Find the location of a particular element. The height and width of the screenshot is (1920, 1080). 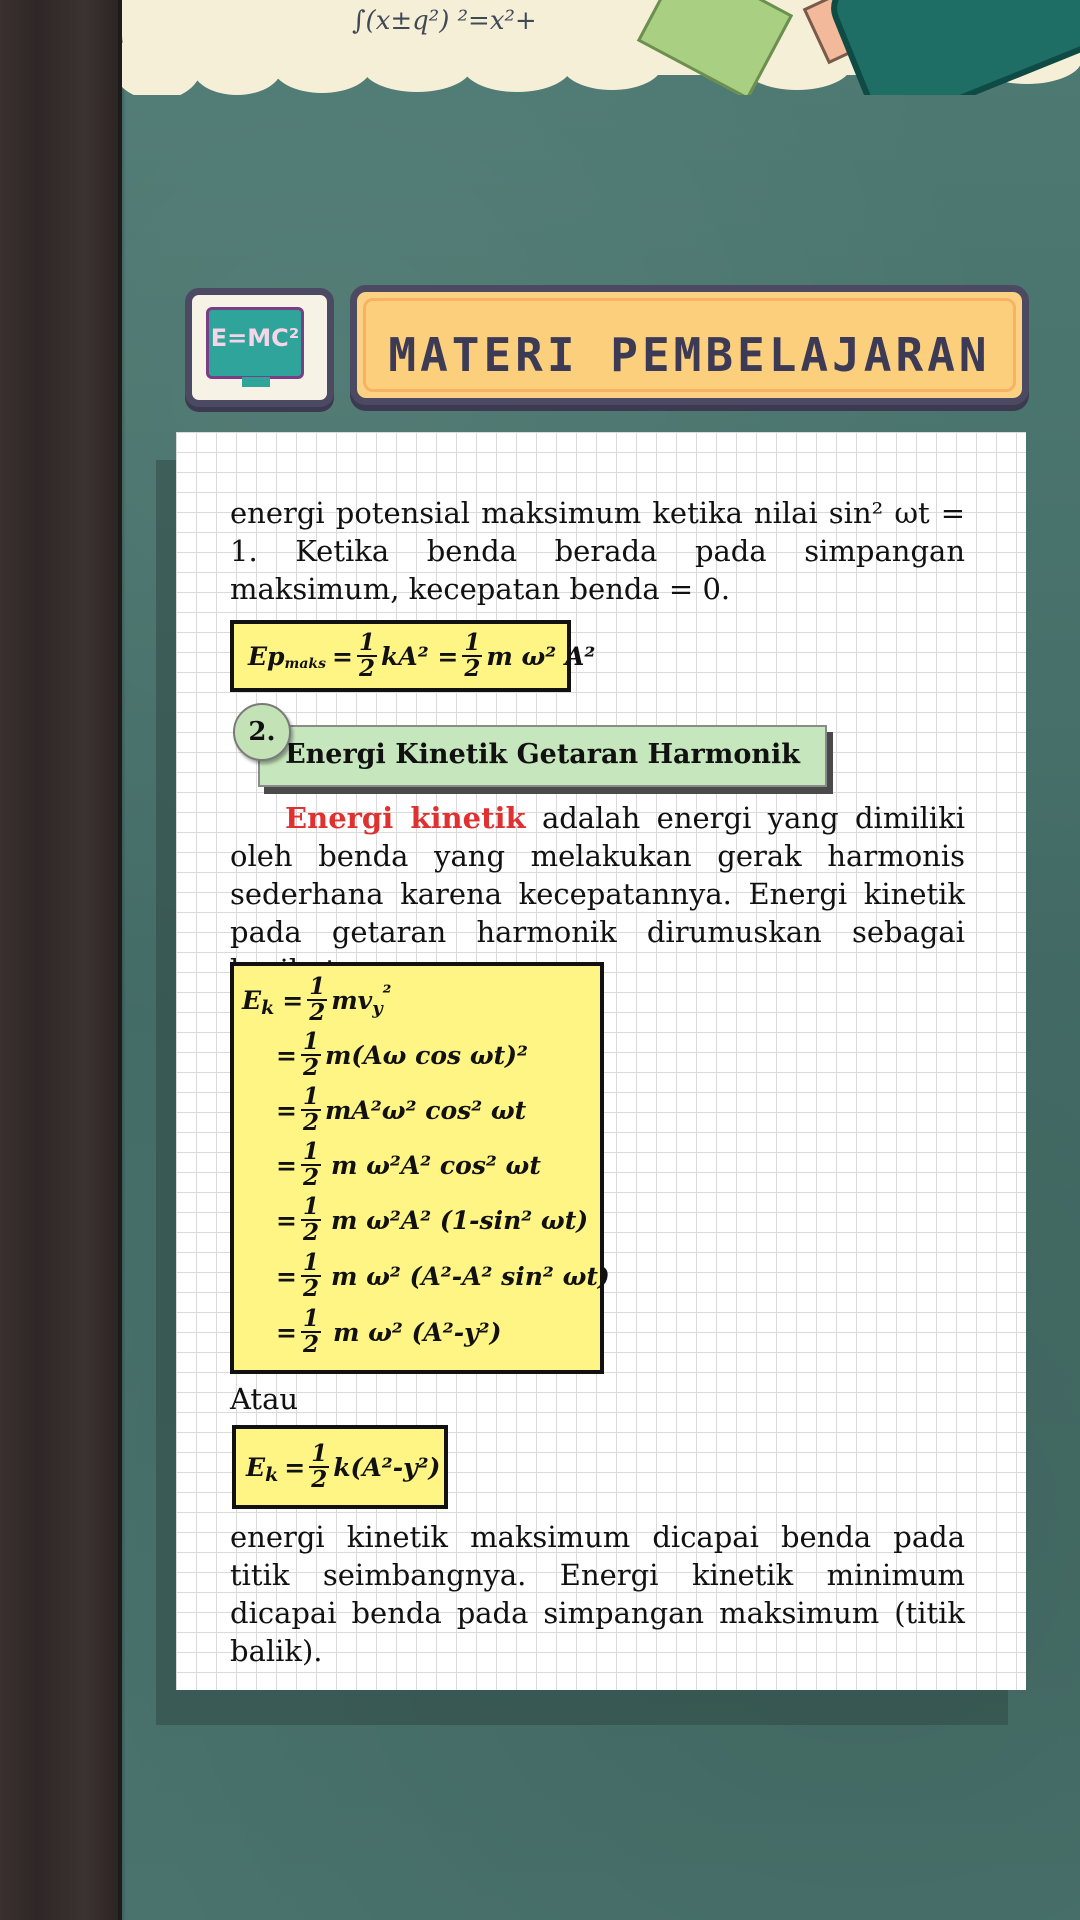

derivation-term: mv is located at coordinates (352, 1000).